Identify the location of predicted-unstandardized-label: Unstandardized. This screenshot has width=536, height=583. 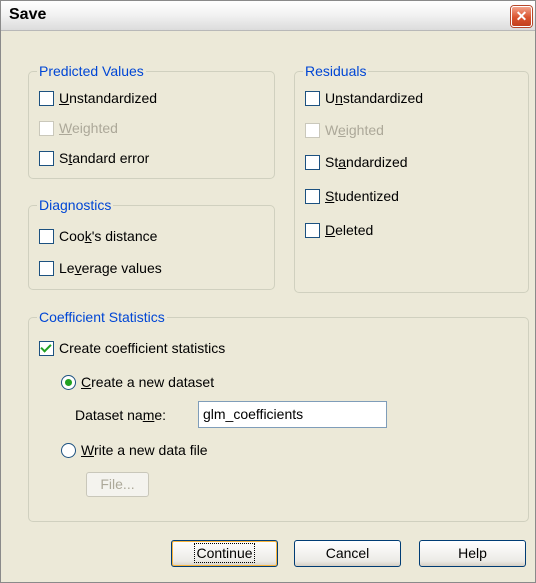
(108, 98).